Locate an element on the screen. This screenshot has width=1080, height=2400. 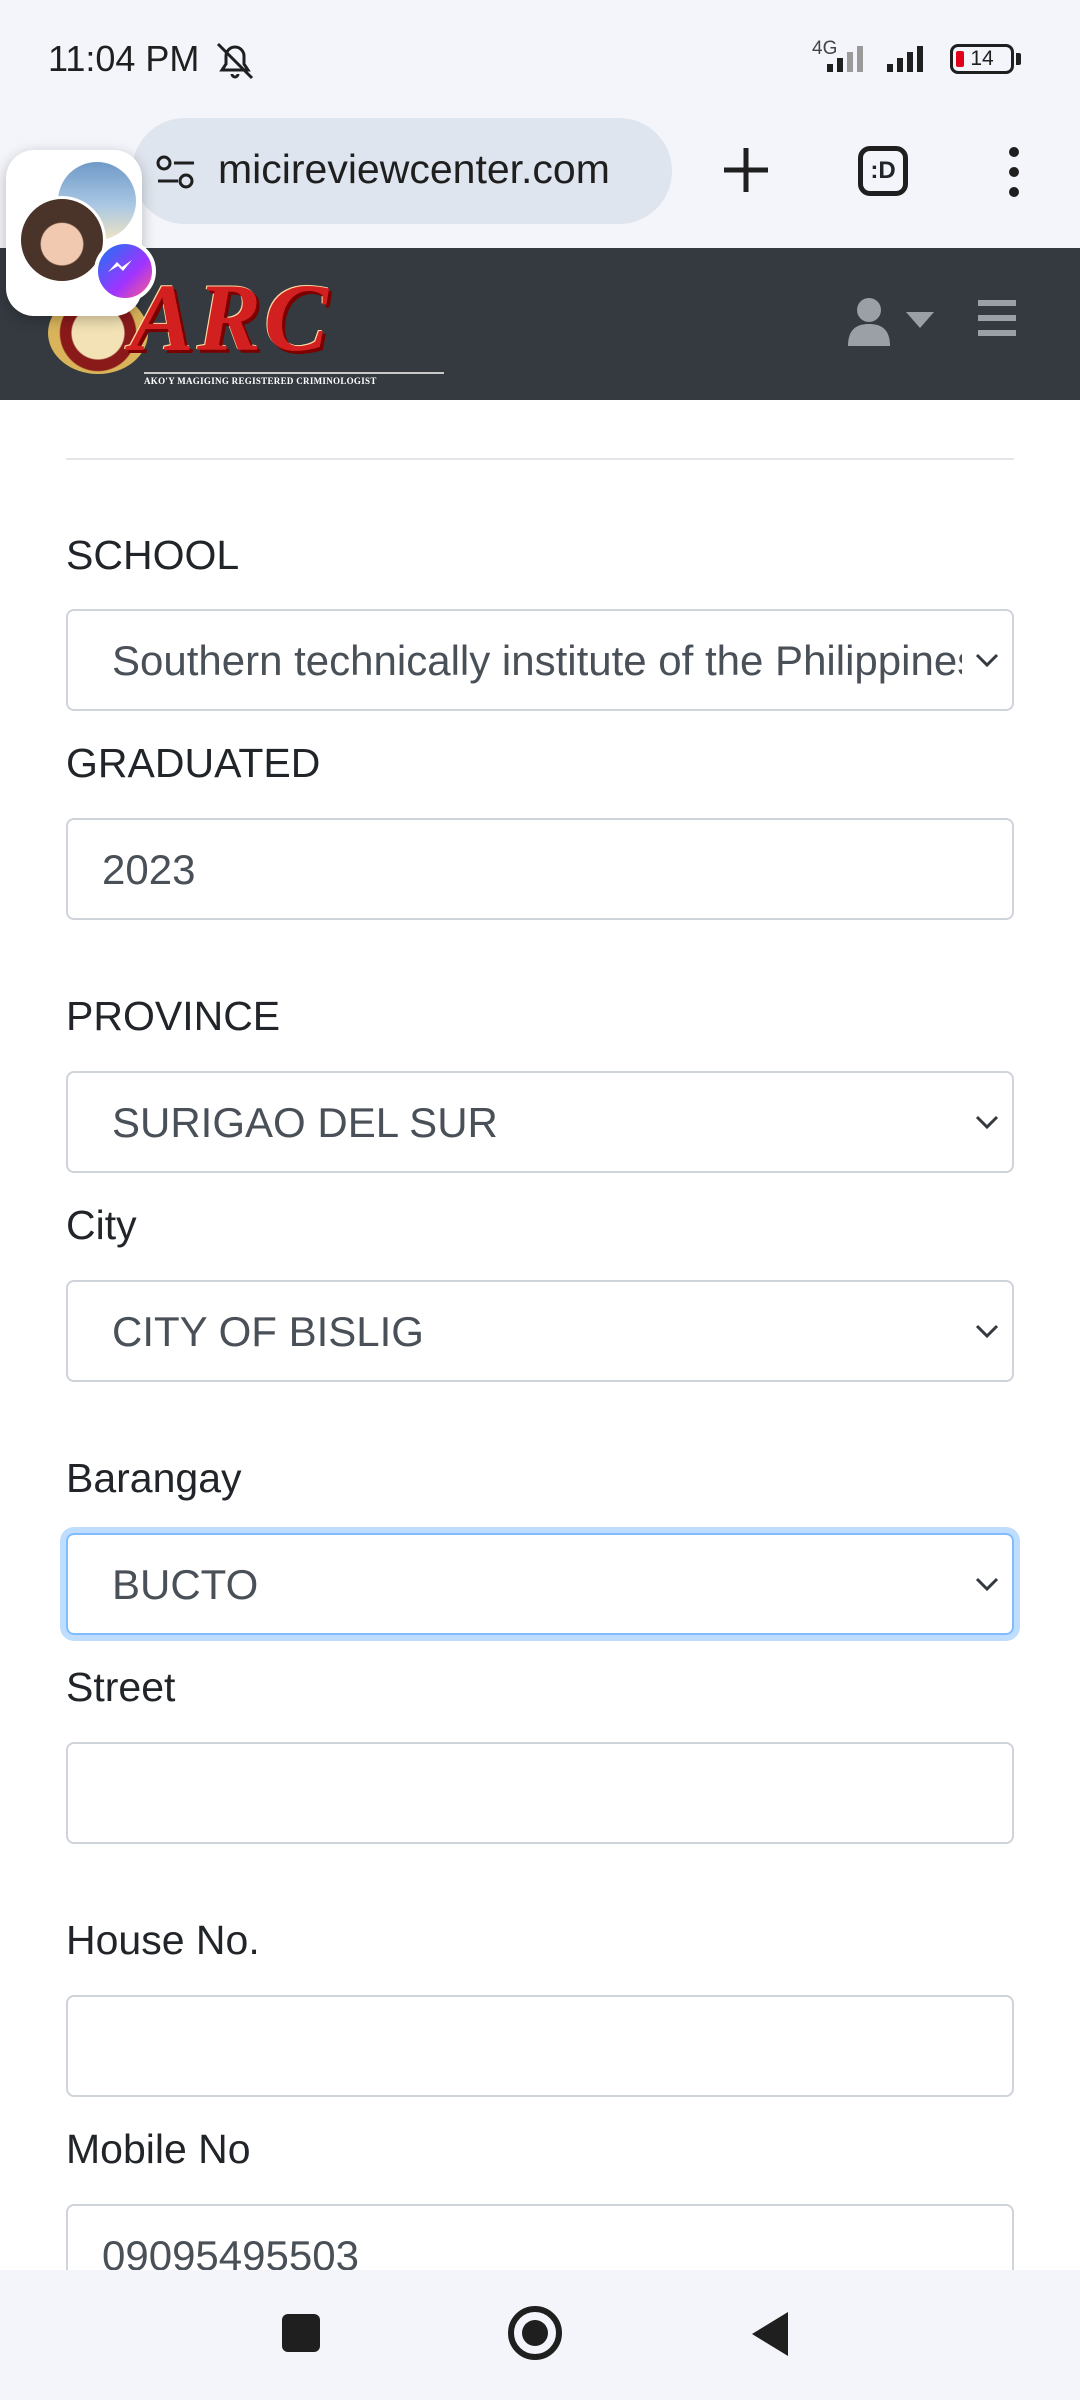
graduated-input: 2023 is located at coordinates (540, 869).